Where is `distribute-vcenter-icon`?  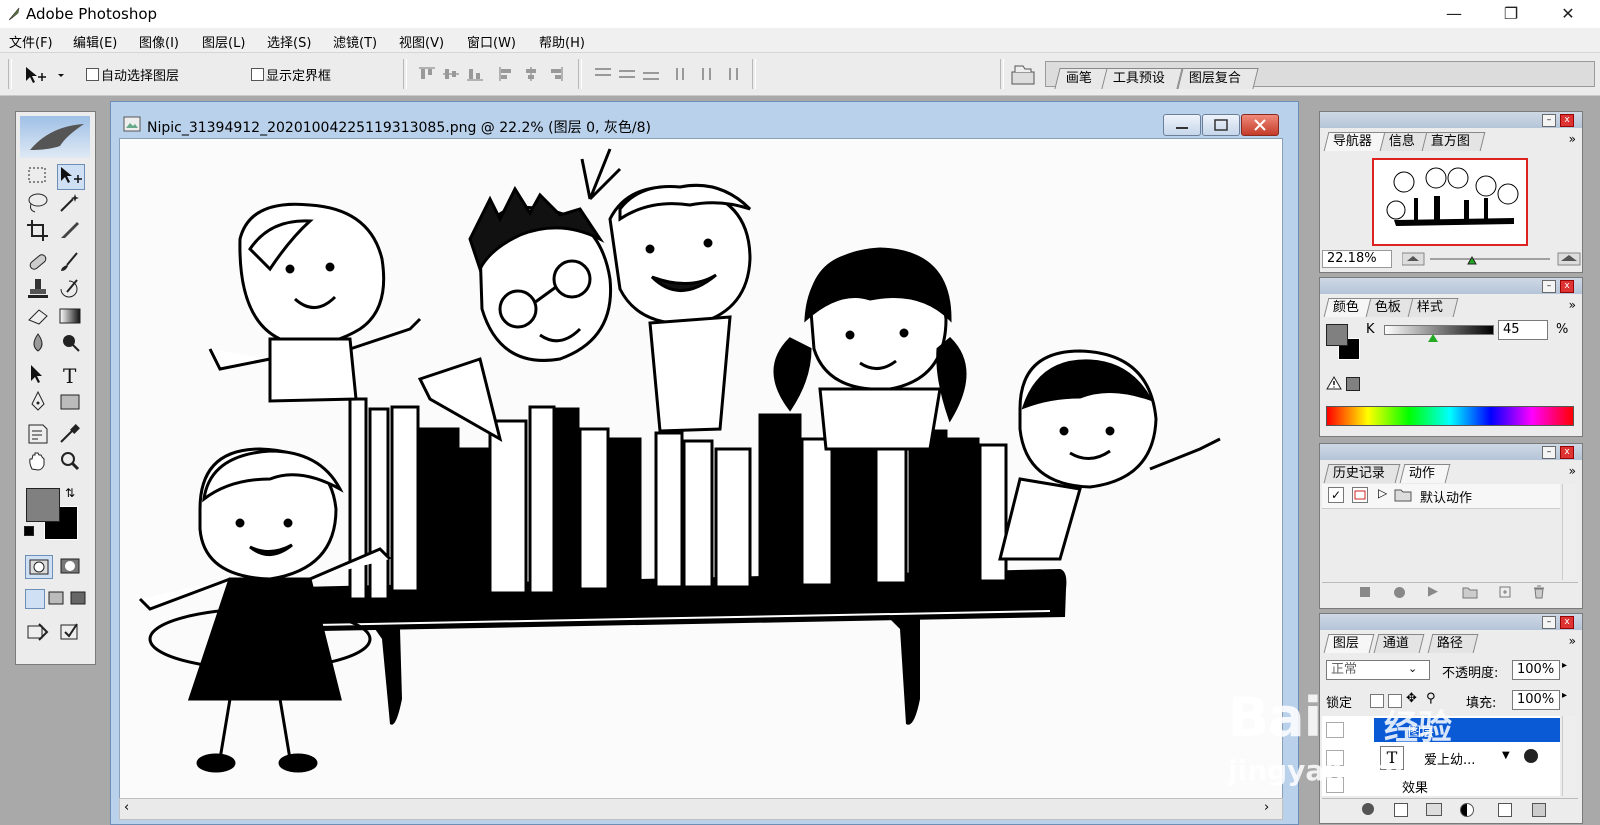
distribute-vcenter-icon is located at coordinates (627, 74).